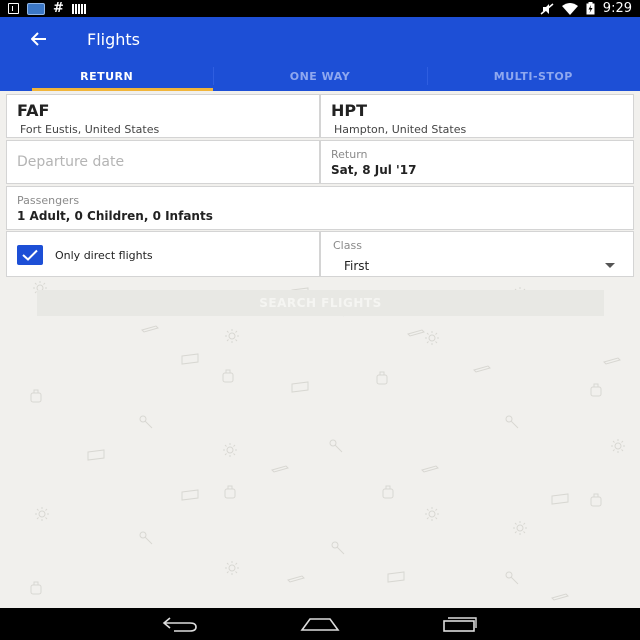 This screenshot has width=640, height=640. I want to click on passengers-value: 1 Adult, 0 Children, 0 Infants, so click(115, 216).